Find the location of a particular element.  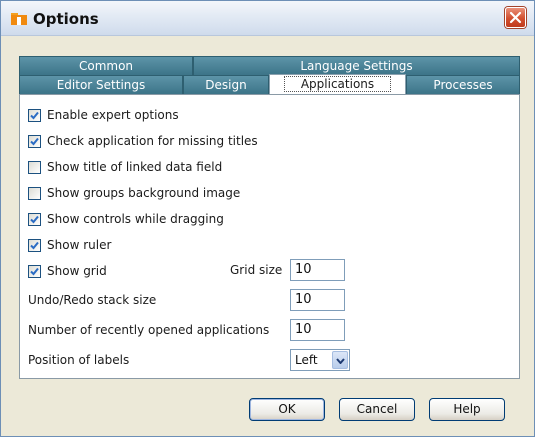

close-button is located at coordinates (515, 17).